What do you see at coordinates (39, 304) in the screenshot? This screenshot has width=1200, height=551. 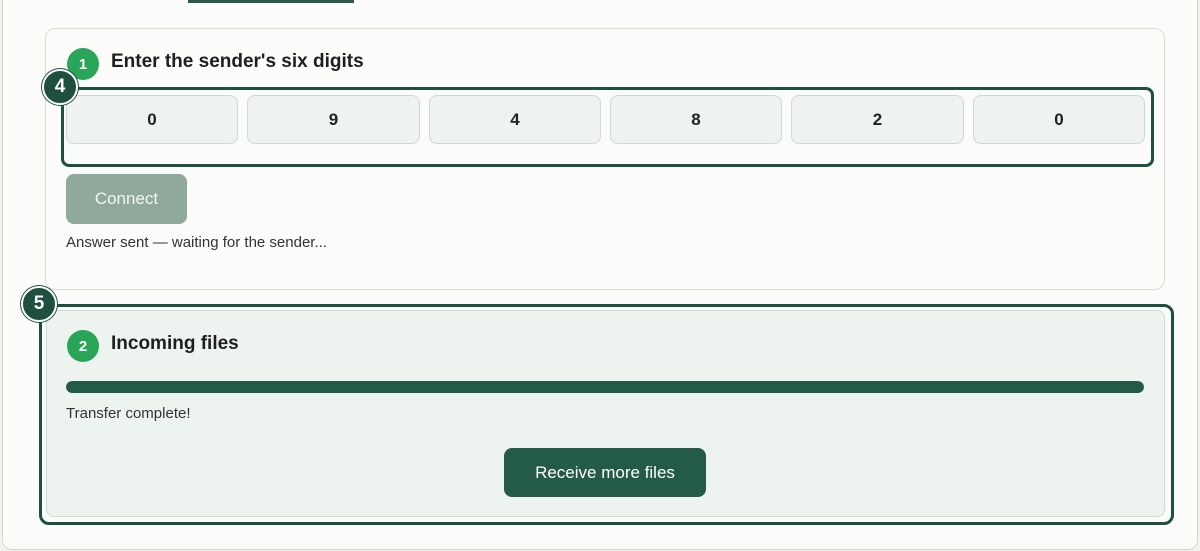 I see `marker-5: 5` at bounding box center [39, 304].